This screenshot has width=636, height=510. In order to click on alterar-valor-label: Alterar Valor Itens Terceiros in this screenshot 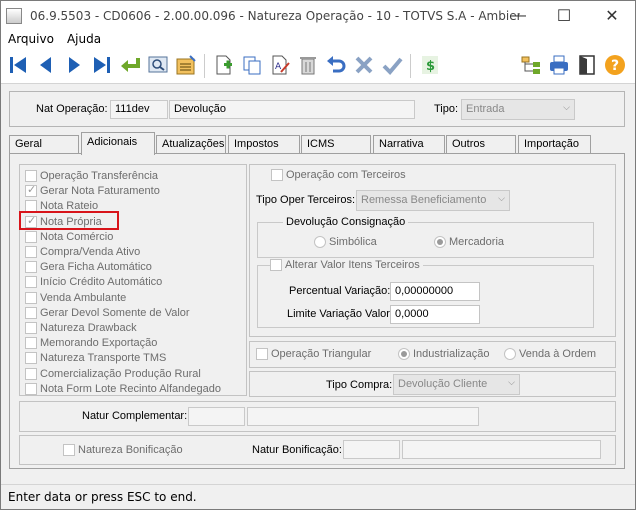, I will do `click(352, 265)`.